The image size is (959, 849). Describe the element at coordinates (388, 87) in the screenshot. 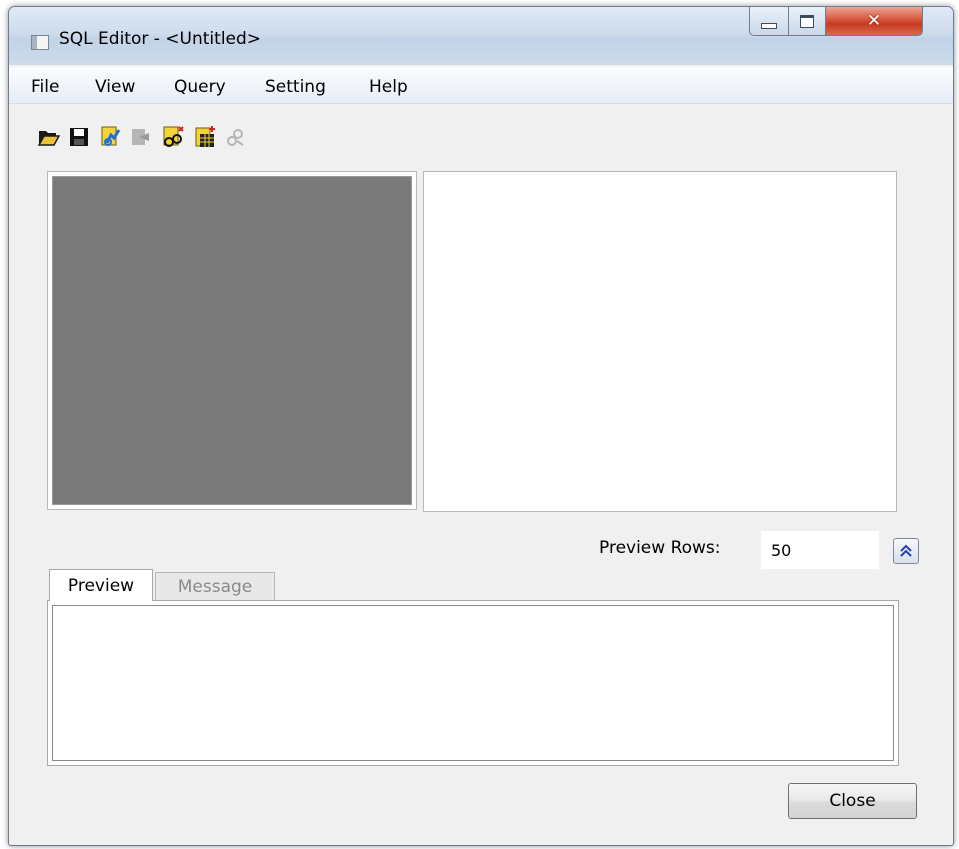

I see `menu-help: Help` at that location.